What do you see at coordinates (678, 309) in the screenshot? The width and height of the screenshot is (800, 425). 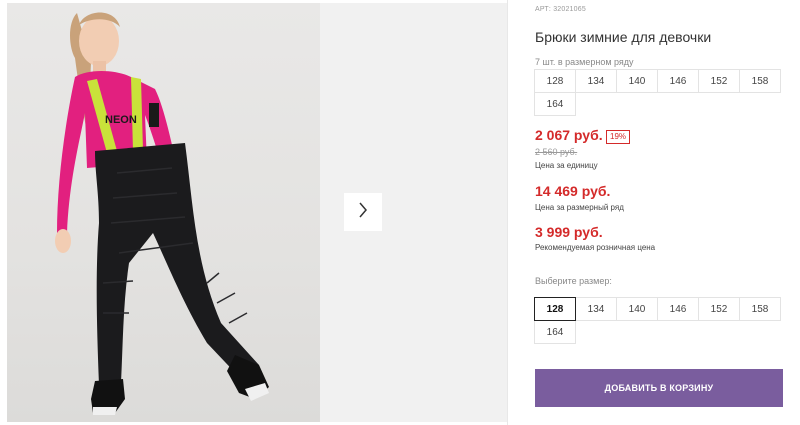 I see `size-option-146: 146` at bounding box center [678, 309].